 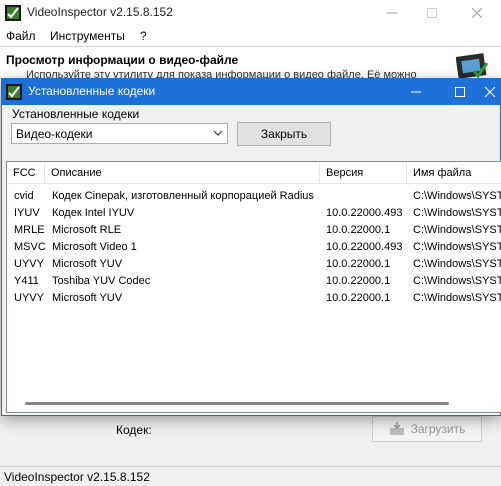 What do you see at coordinates (363, 173) in the screenshot?
I see `column-header-version: Версия` at bounding box center [363, 173].